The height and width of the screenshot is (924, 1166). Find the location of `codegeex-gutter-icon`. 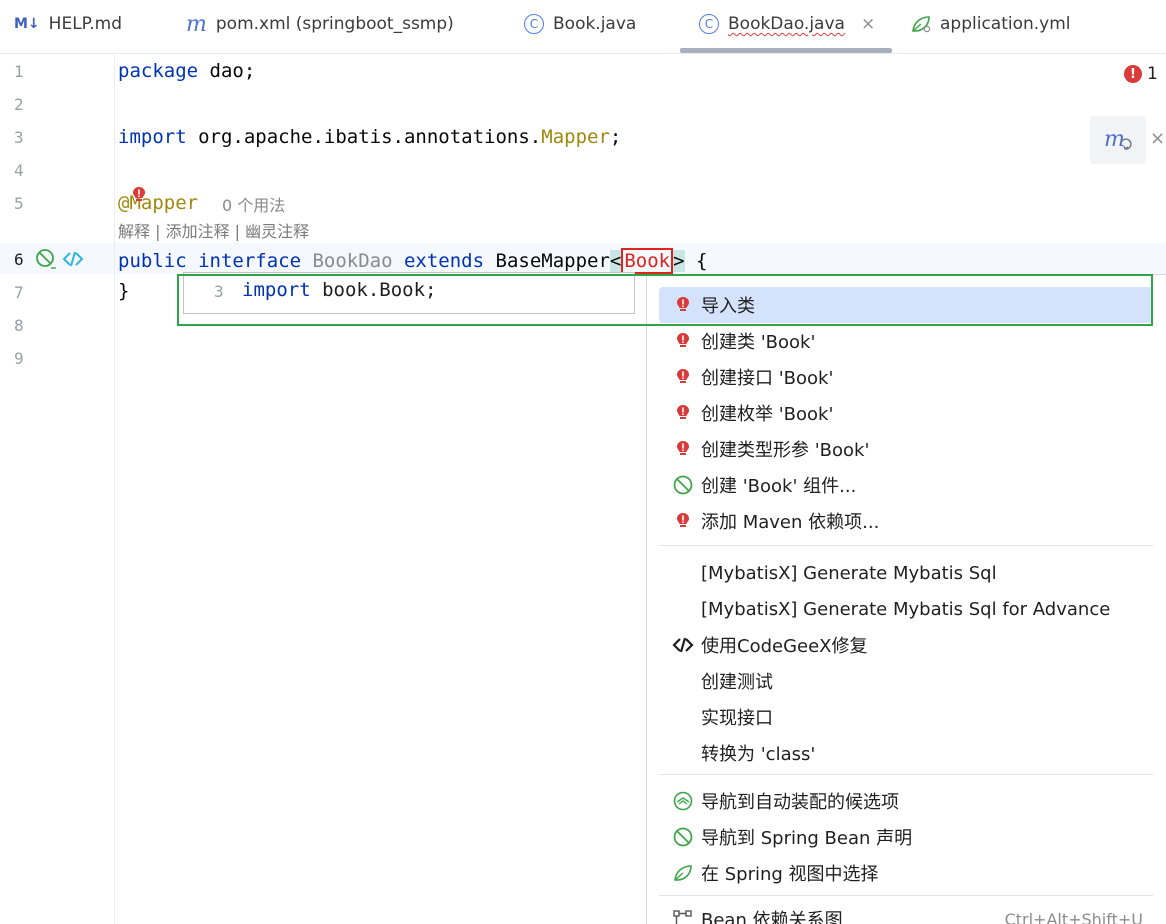

codegeex-gutter-icon is located at coordinates (73, 259).